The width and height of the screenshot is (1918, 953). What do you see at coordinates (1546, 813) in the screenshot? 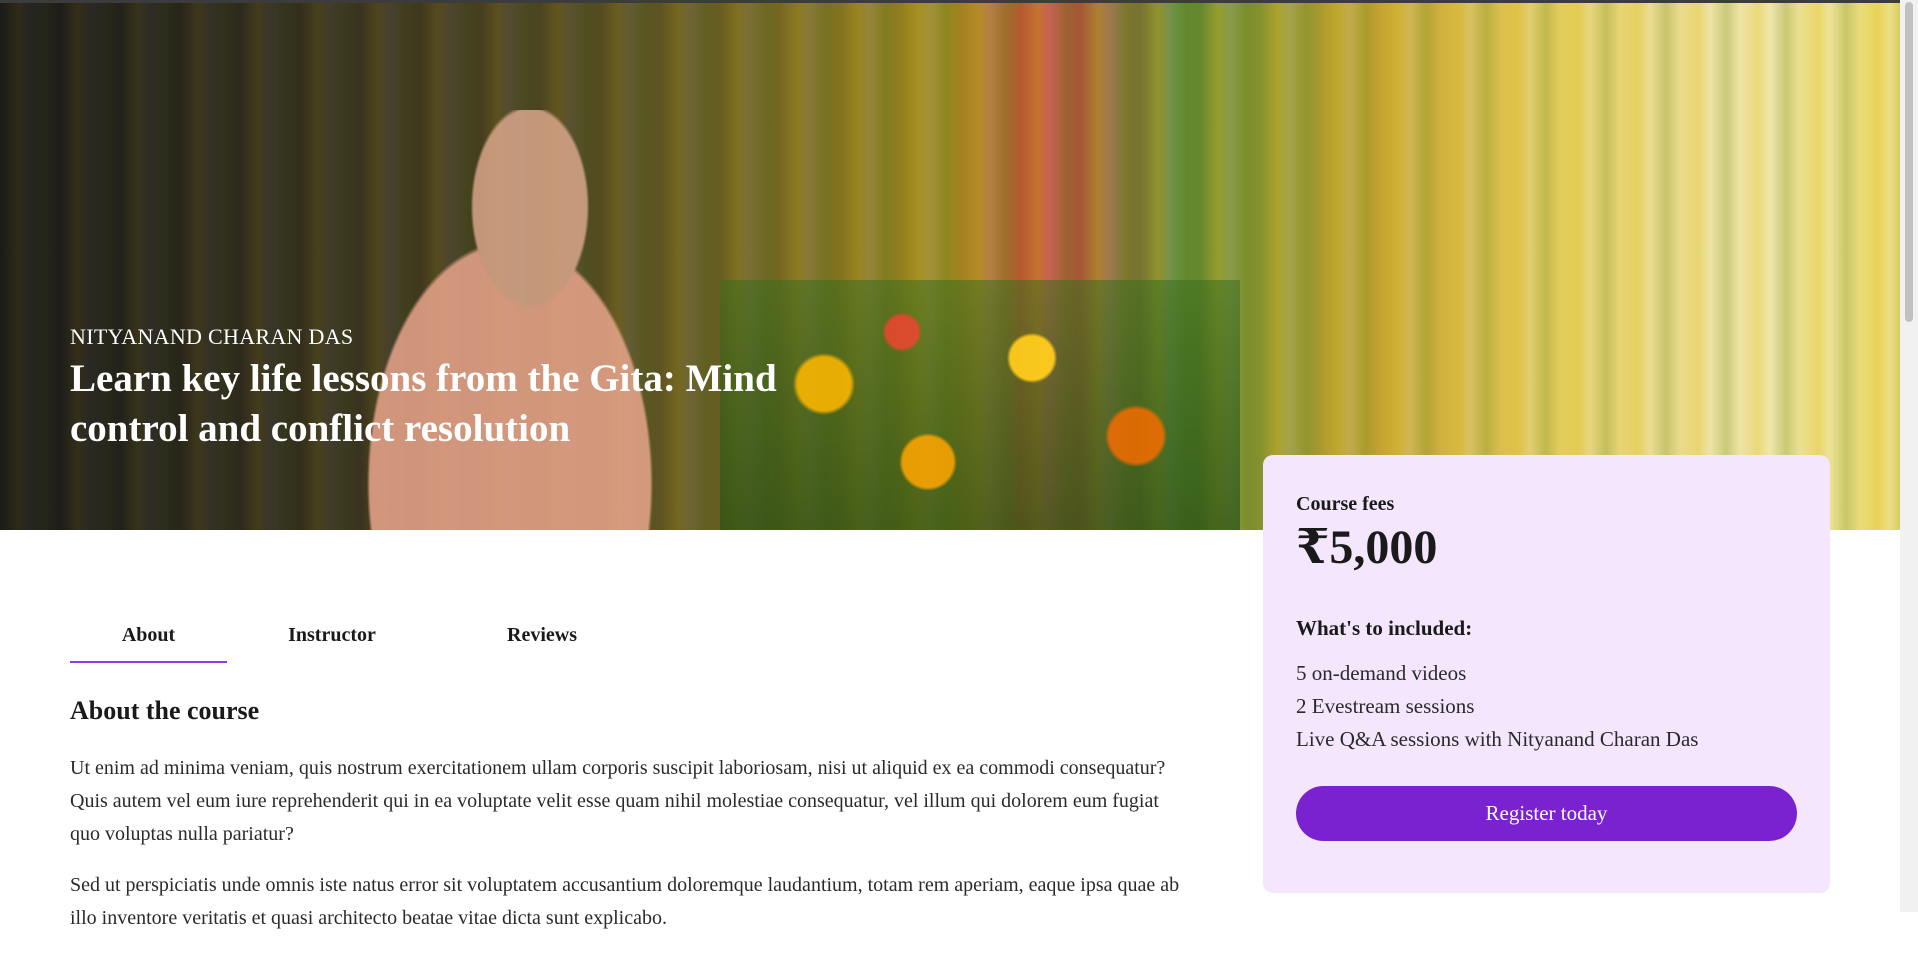
I see `register-button: Register today` at bounding box center [1546, 813].